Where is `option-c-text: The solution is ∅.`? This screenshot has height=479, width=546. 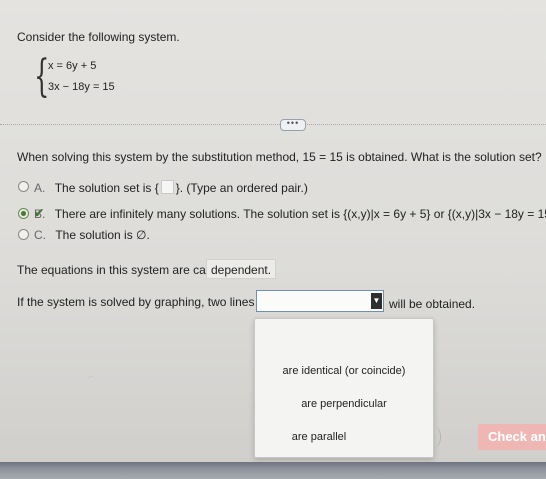
option-c-text: The solution is ∅. is located at coordinates (102, 235).